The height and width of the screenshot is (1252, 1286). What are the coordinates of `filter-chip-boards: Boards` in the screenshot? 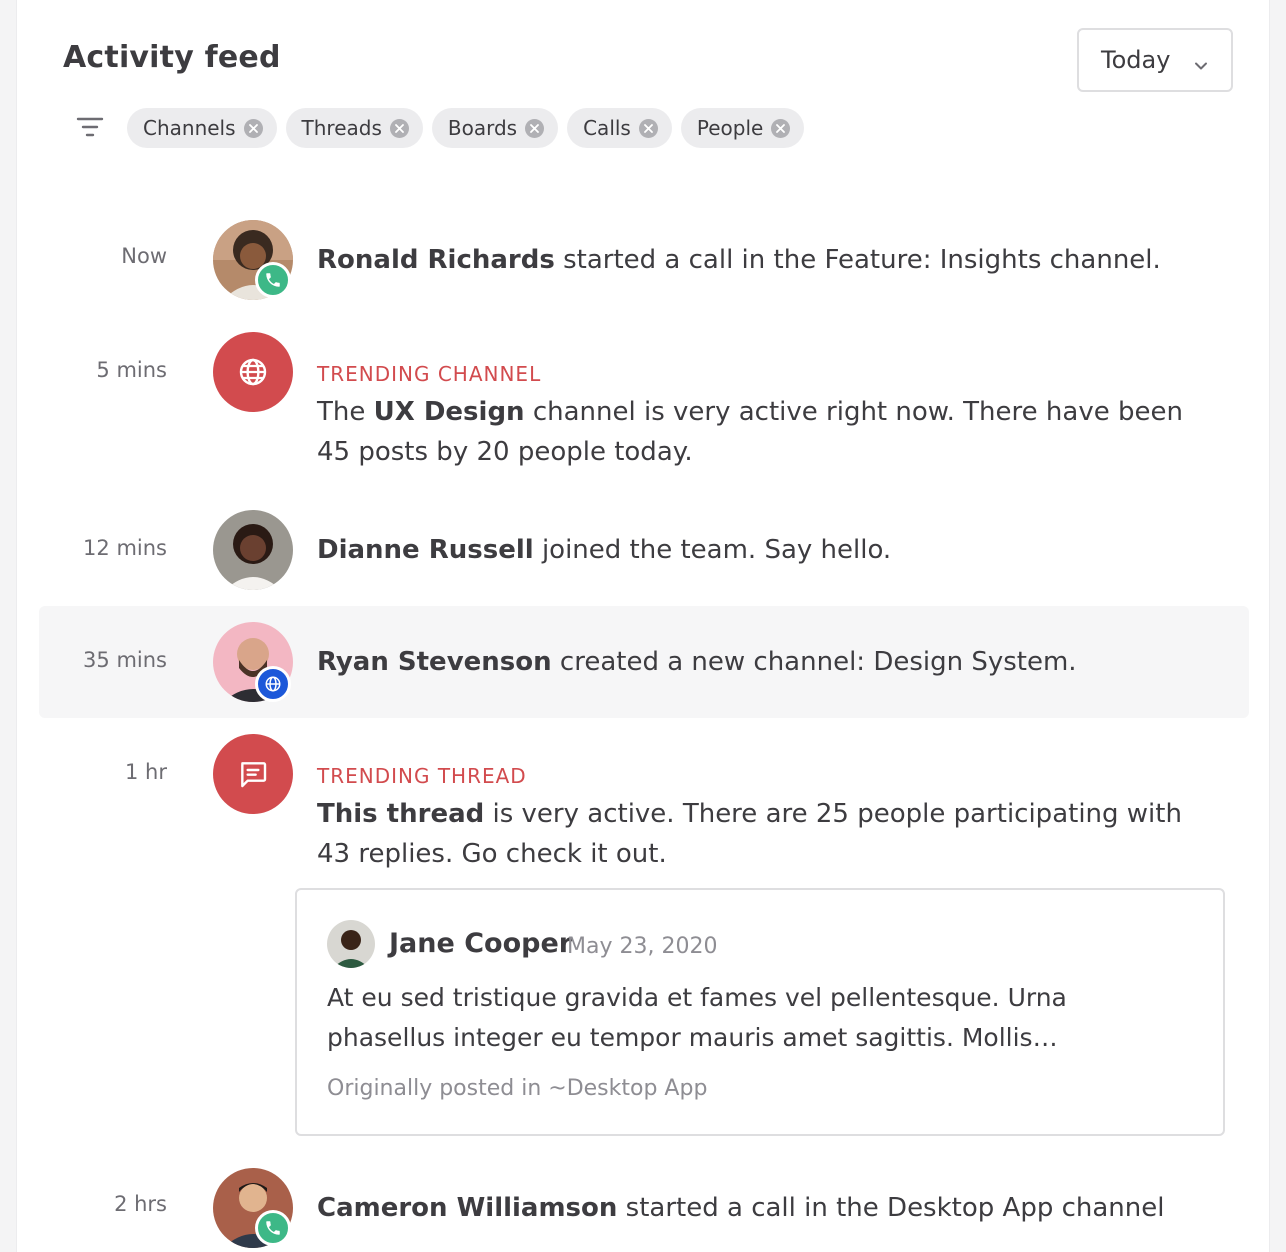 It's located at (495, 128).